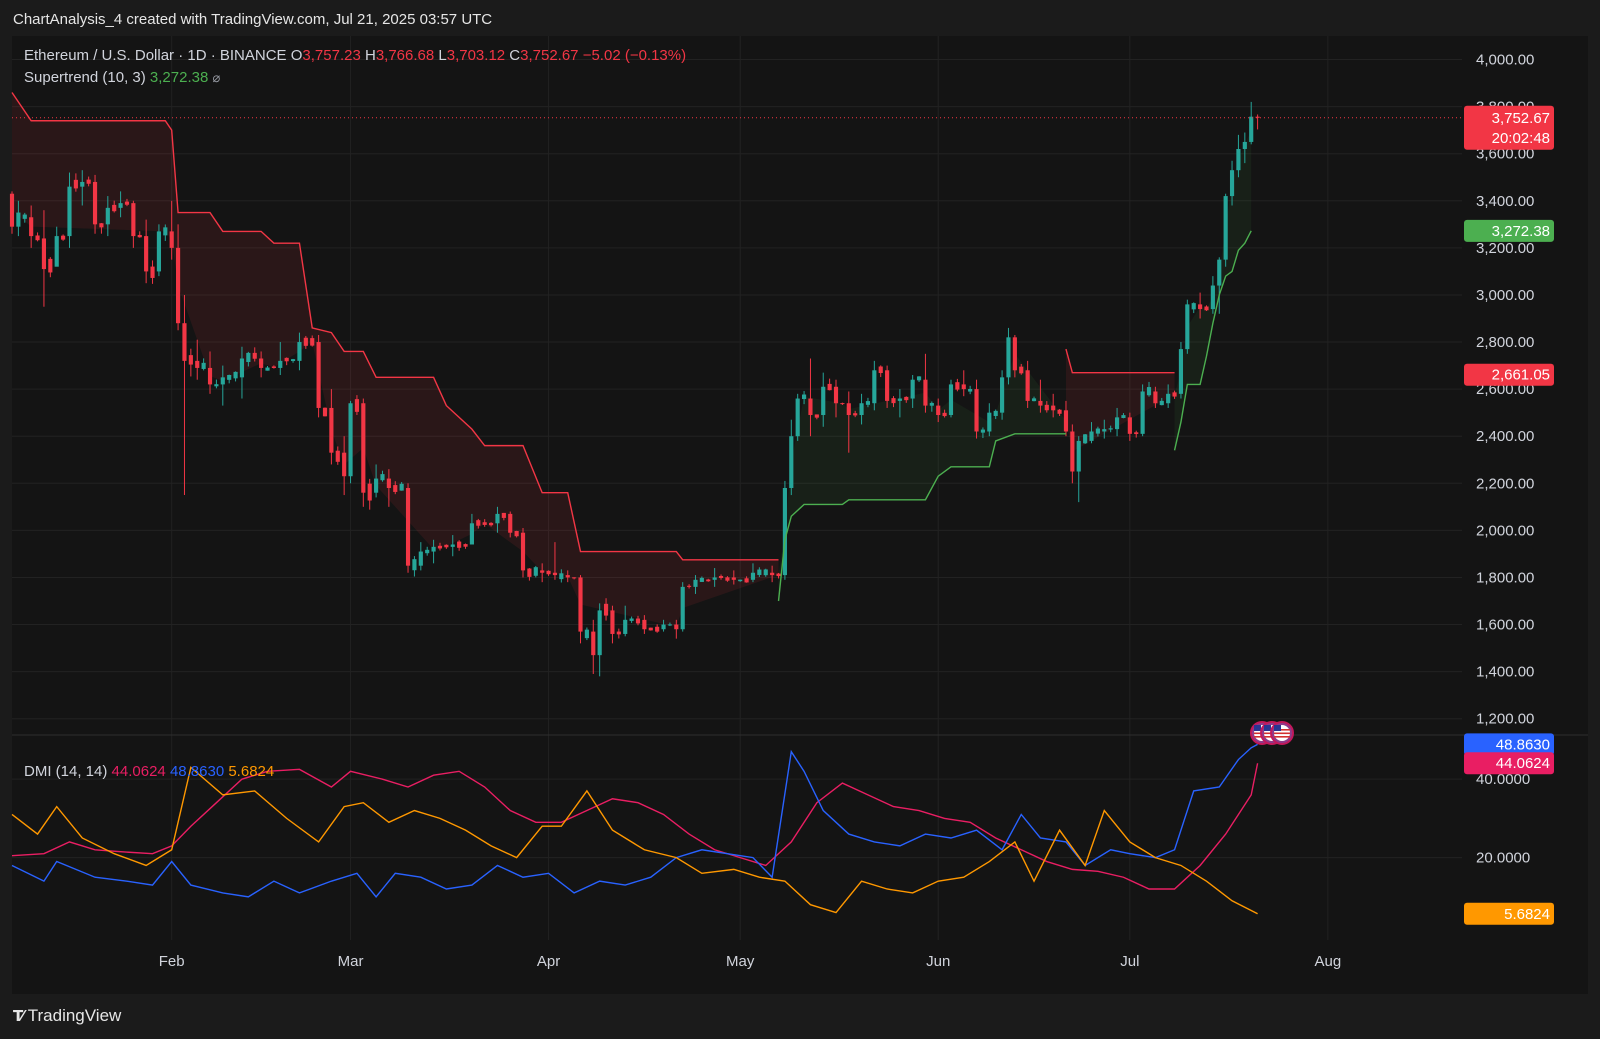 This screenshot has height=1039, width=1600. What do you see at coordinates (216, 77) in the screenshot?
I see `hidden-eye-icon: ⌀` at bounding box center [216, 77].